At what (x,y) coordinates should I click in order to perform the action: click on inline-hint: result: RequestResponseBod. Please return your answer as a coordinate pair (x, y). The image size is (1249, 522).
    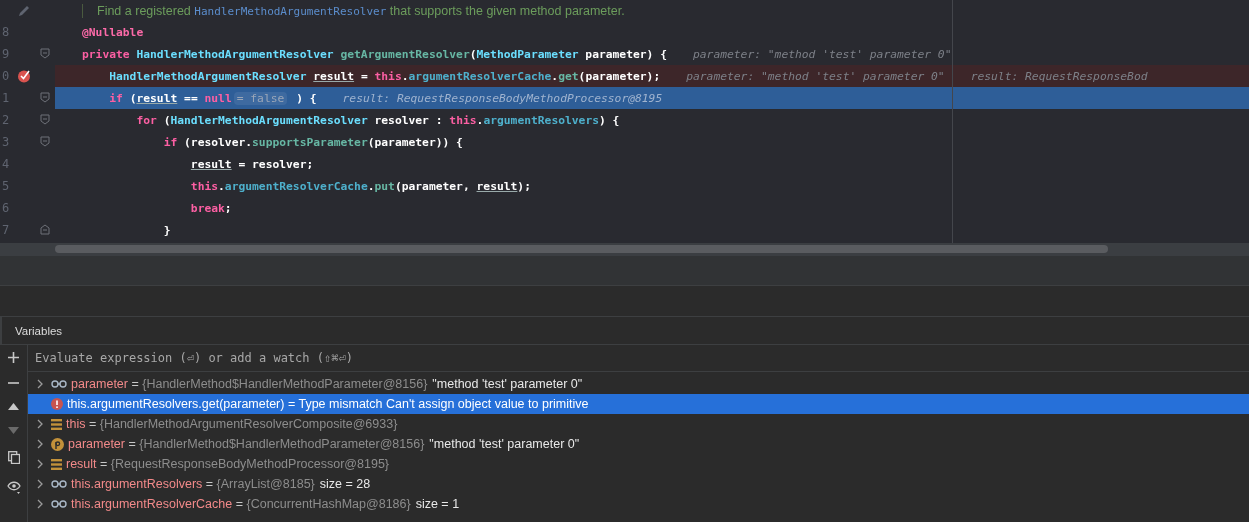
    Looking at the image, I should click on (1059, 76).